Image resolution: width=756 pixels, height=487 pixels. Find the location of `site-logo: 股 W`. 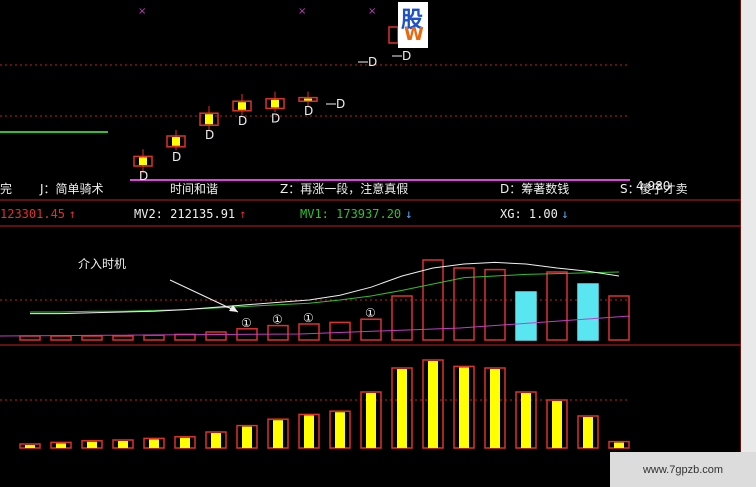

site-logo: 股 W is located at coordinates (413, 25).